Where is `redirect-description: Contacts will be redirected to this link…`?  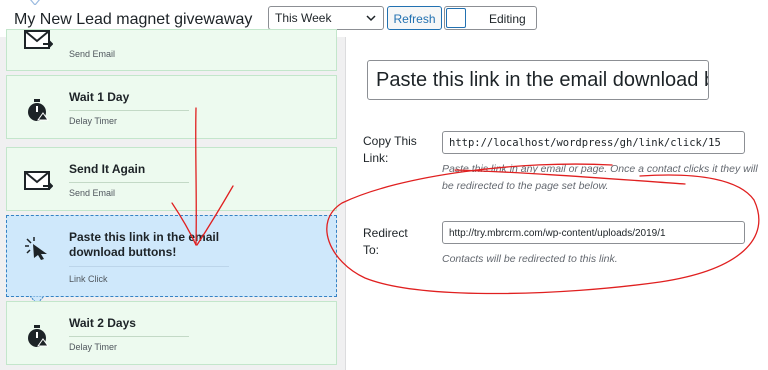 redirect-description: Contacts will be redirected to this link… is located at coordinates (530, 259).